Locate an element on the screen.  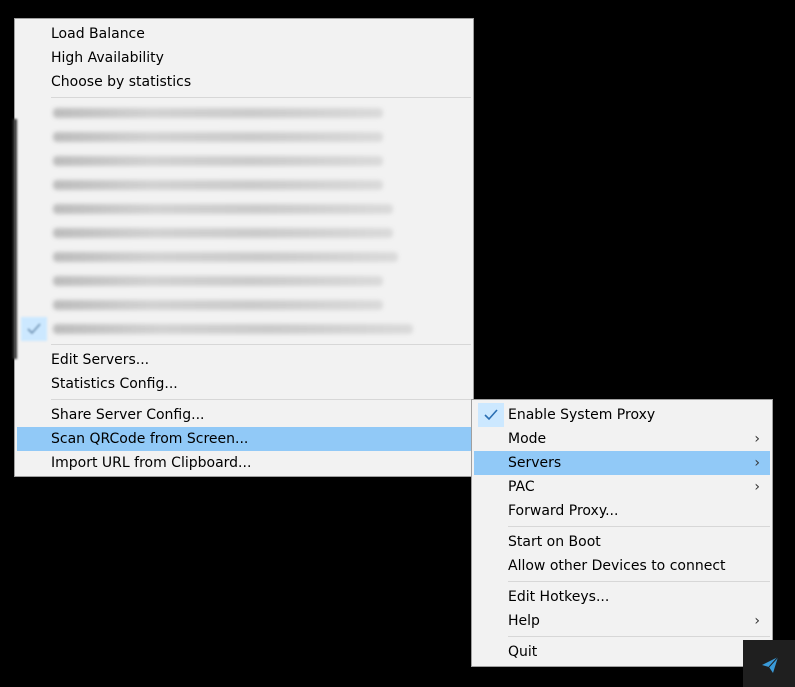
enable-system-proxy-item: Enable System Proxy is located at coordinates (622, 415).